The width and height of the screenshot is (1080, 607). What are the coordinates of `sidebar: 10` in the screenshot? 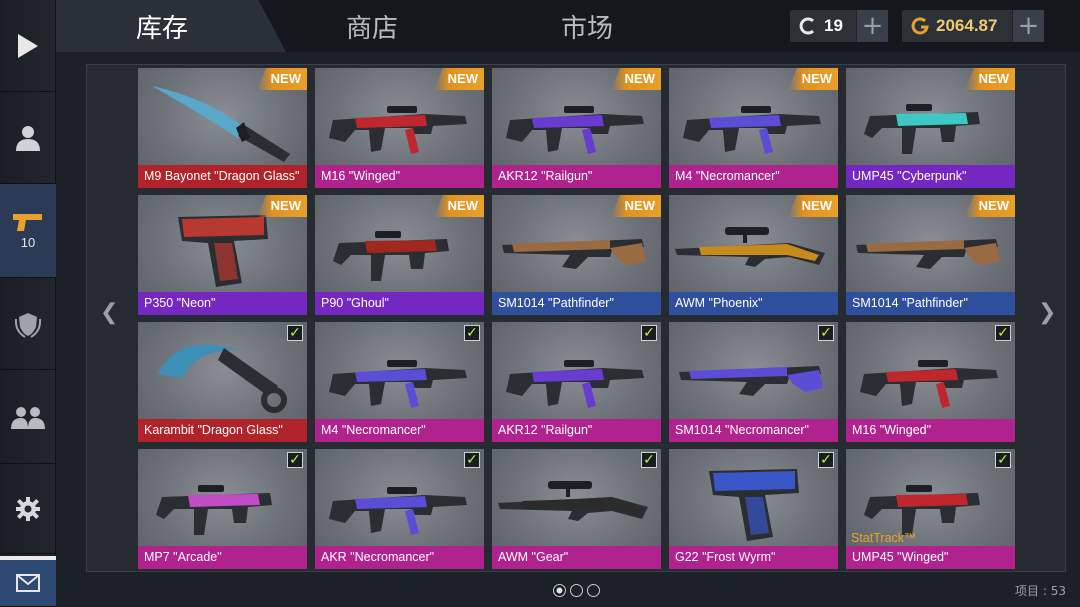 It's located at (28, 303).